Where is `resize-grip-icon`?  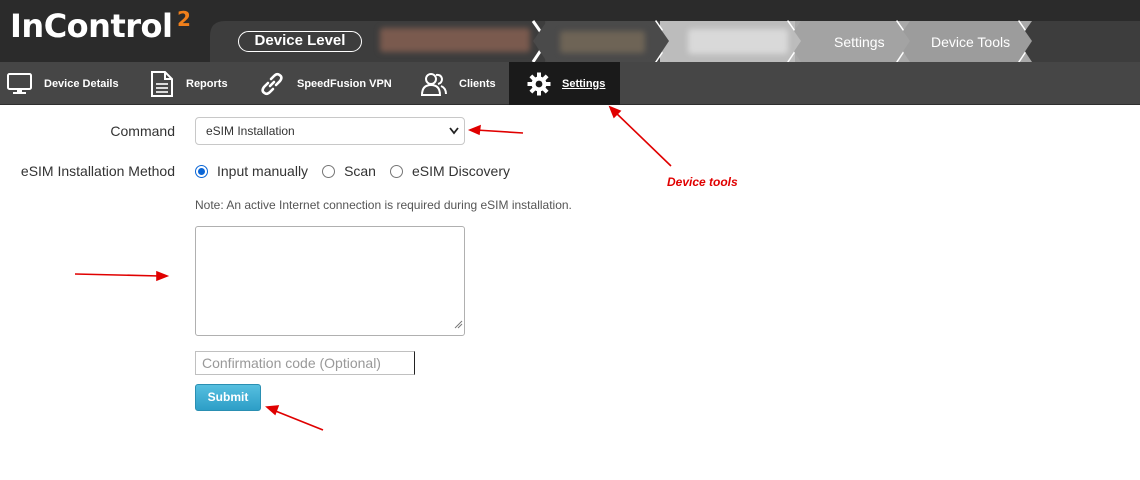
resize-grip-icon is located at coordinates (458, 325).